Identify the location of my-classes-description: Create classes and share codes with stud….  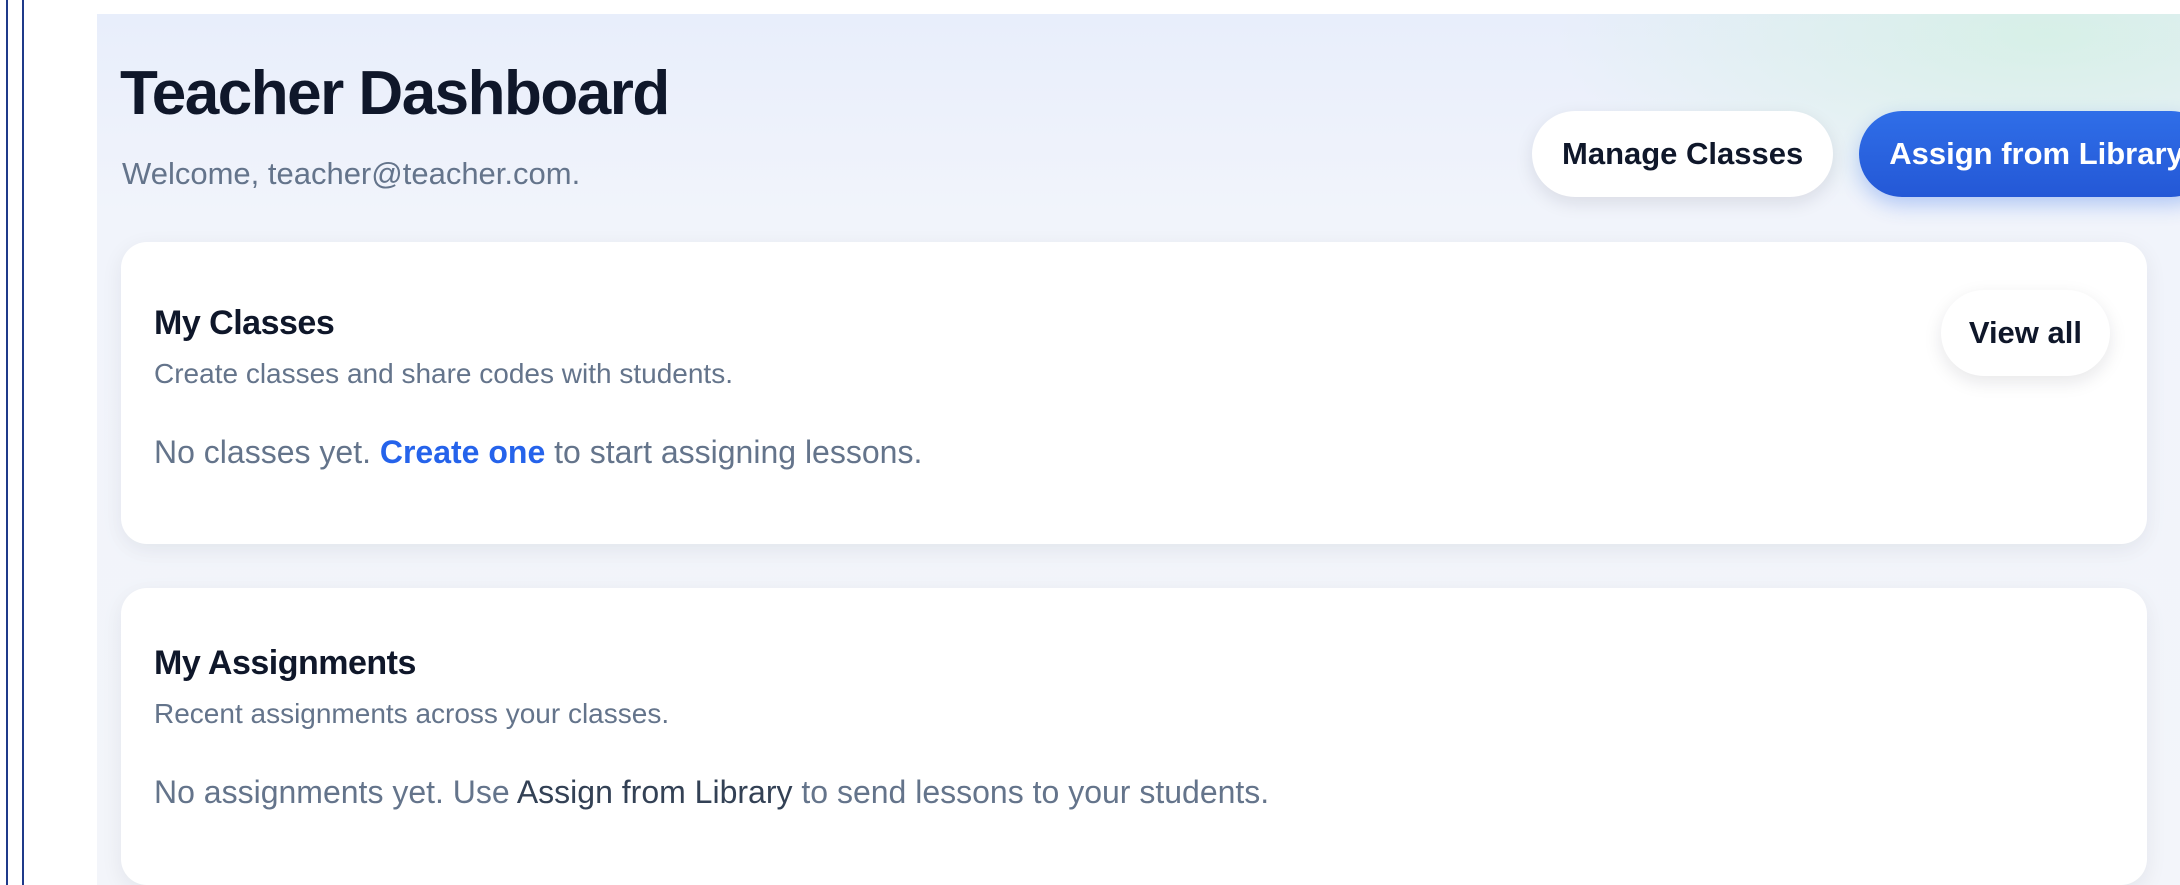
(443, 373).